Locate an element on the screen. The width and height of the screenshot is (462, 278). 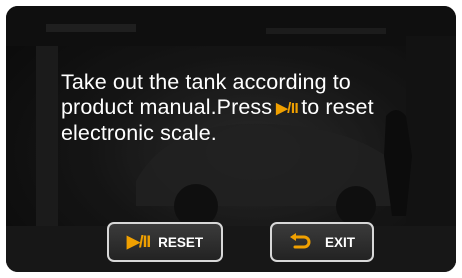
message-line-1: Take out the tank according to is located at coordinates (206, 82).